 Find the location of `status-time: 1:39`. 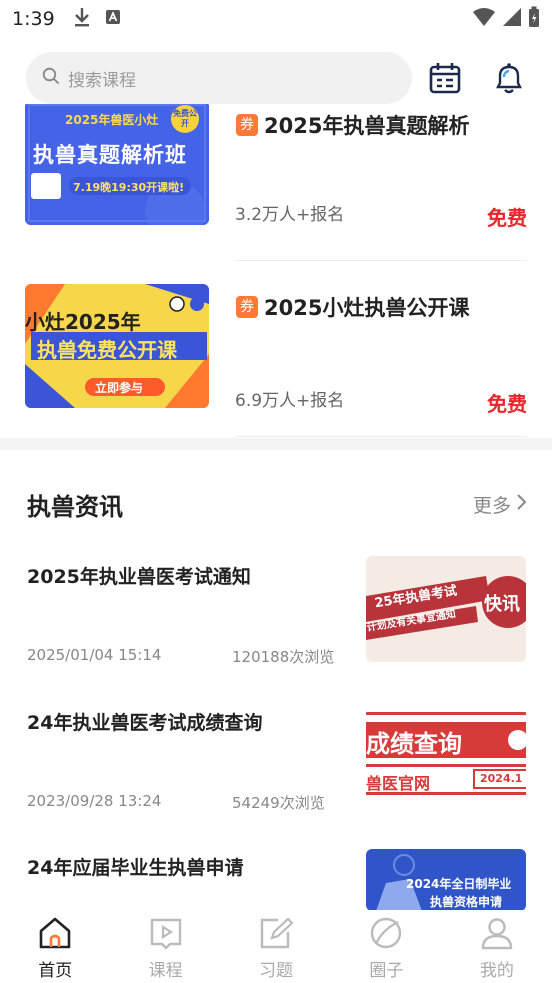

status-time: 1:39 is located at coordinates (33, 19).